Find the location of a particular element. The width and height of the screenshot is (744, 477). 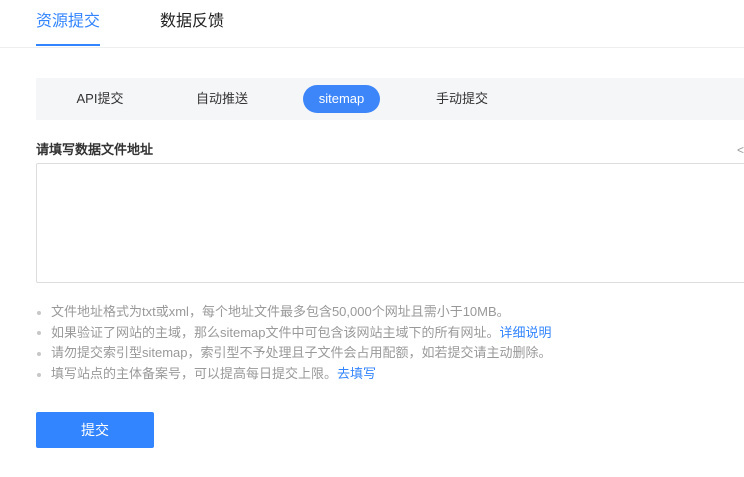

tab-resource-submit: 资源提交 is located at coordinates (68, 22).